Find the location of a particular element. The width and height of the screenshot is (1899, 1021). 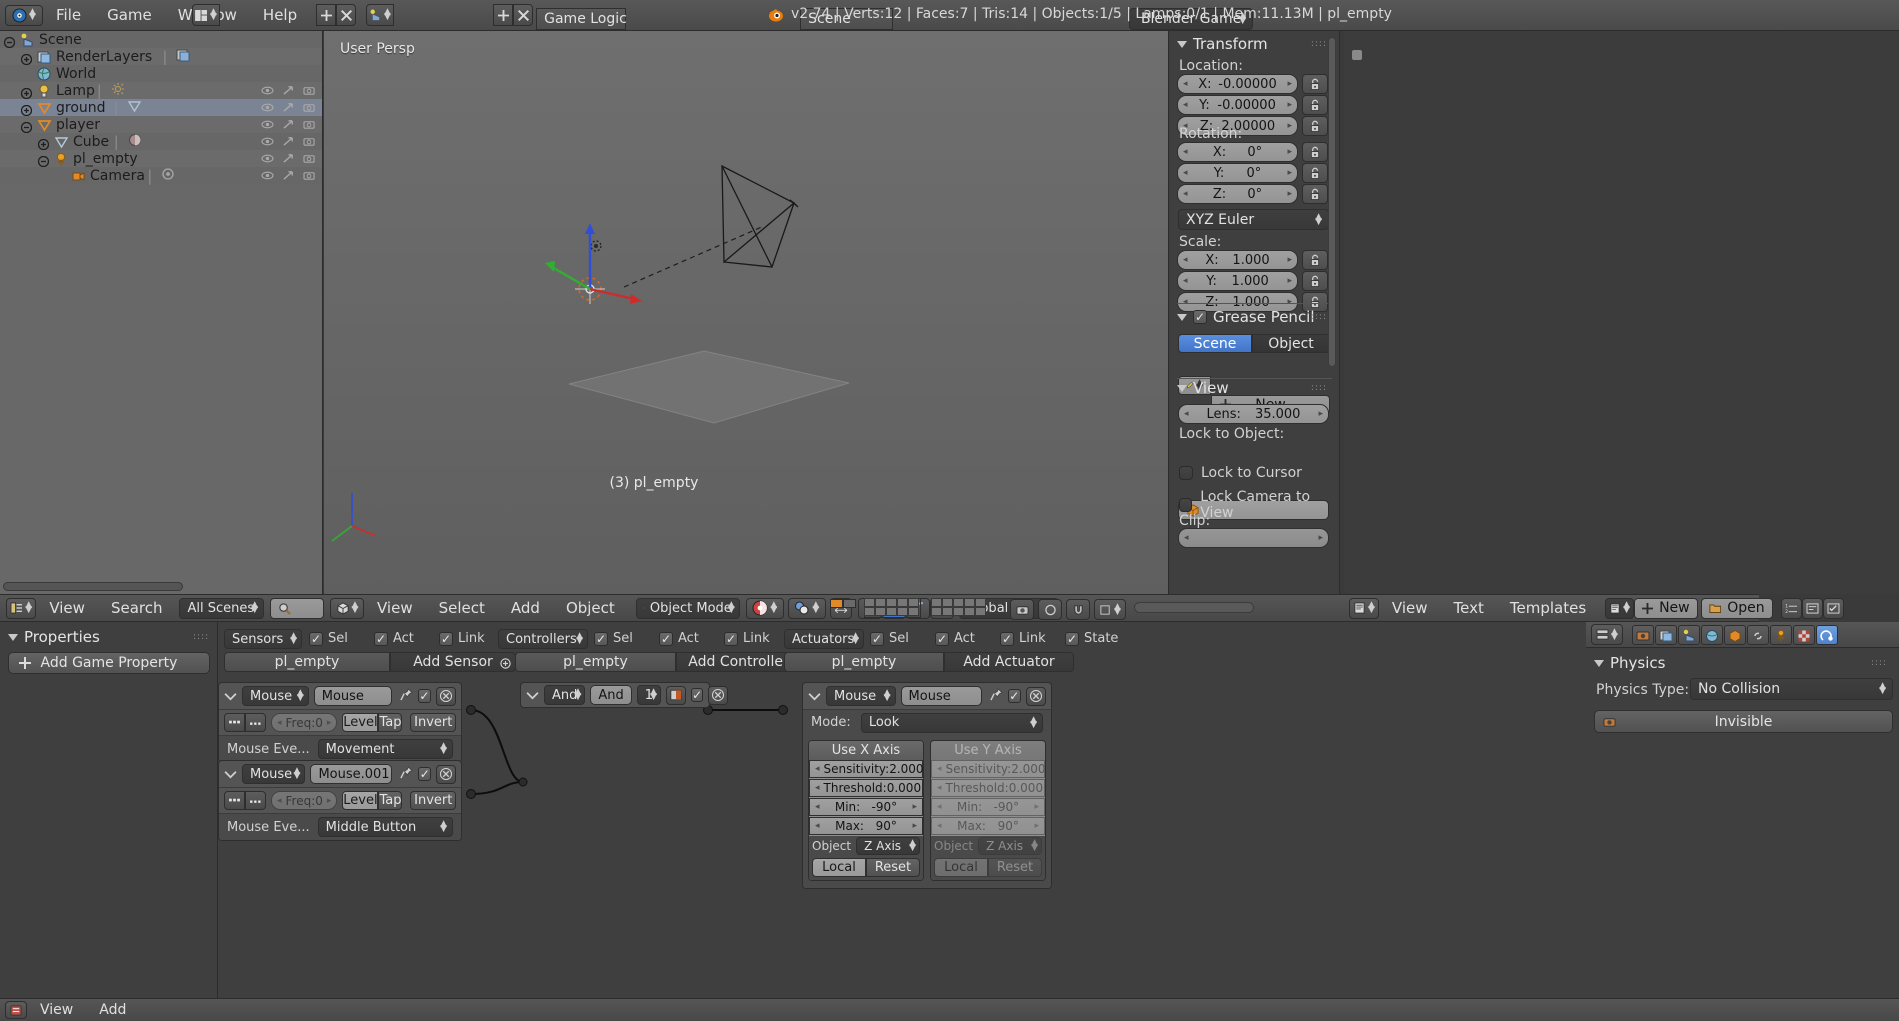

actuator-mode-selector: Look ▲ ▼ is located at coordinates (951, 722).